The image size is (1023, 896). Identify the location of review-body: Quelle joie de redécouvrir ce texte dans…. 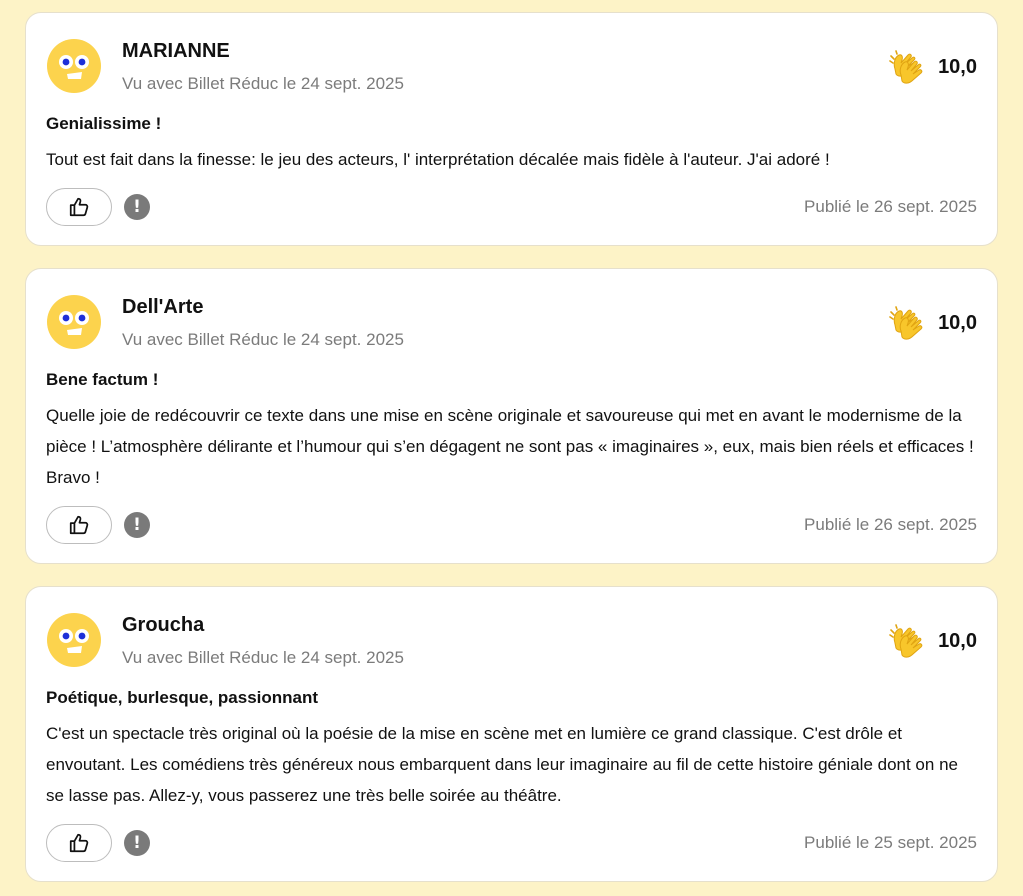
(510, 446).